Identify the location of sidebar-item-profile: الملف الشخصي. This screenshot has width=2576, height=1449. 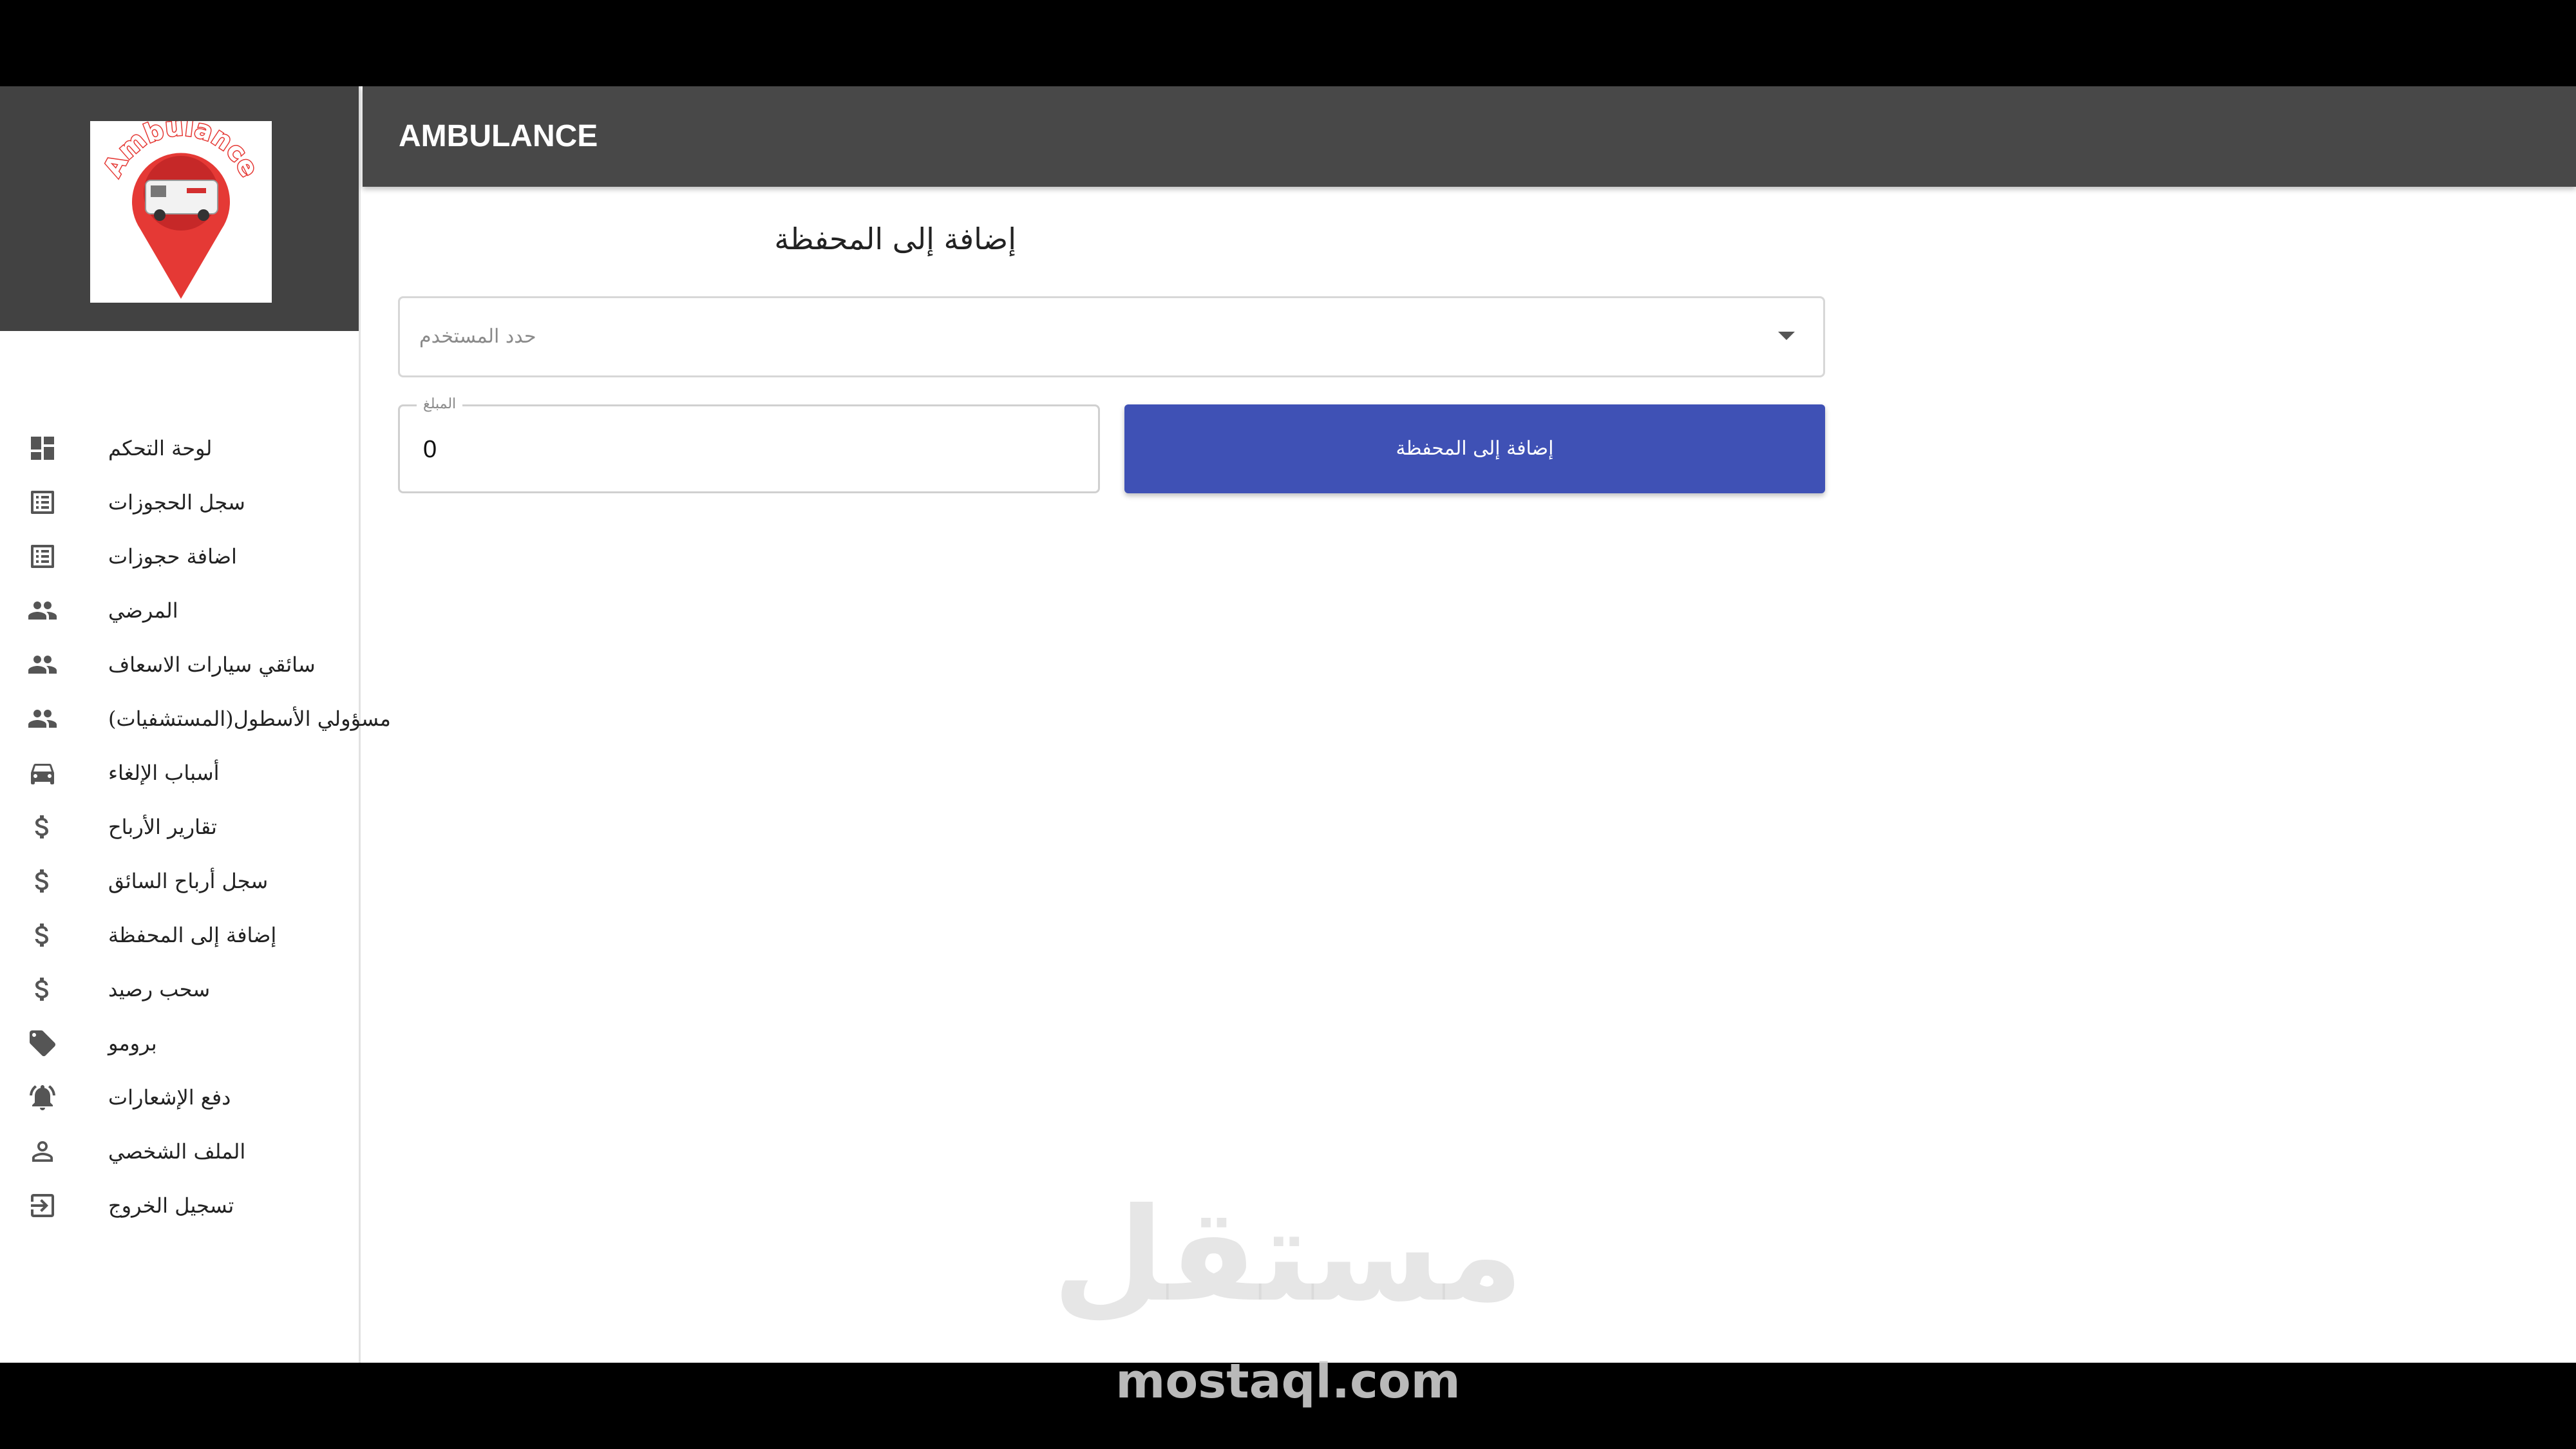
(179, 1151).